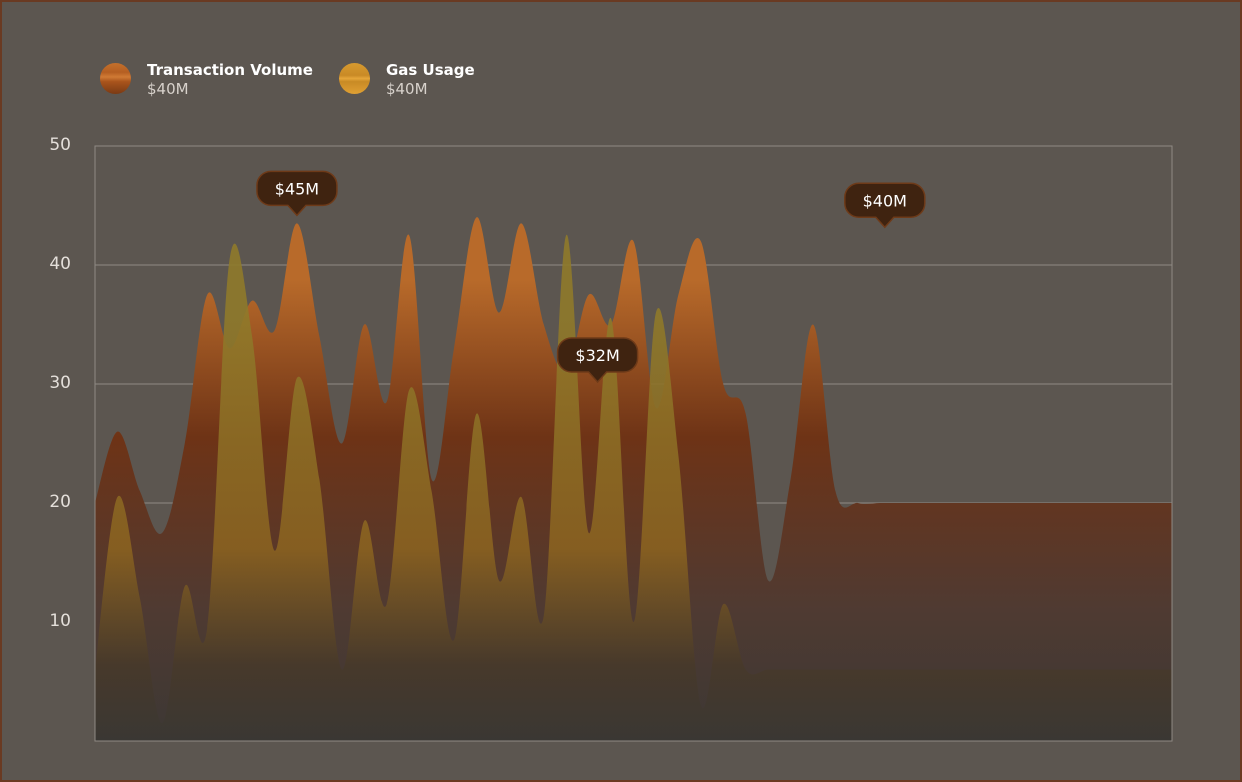  What do you see at coordinates (60, 502) in the screenshot?
I see `y-tick-label: 20` at bounding box center [60, 502].